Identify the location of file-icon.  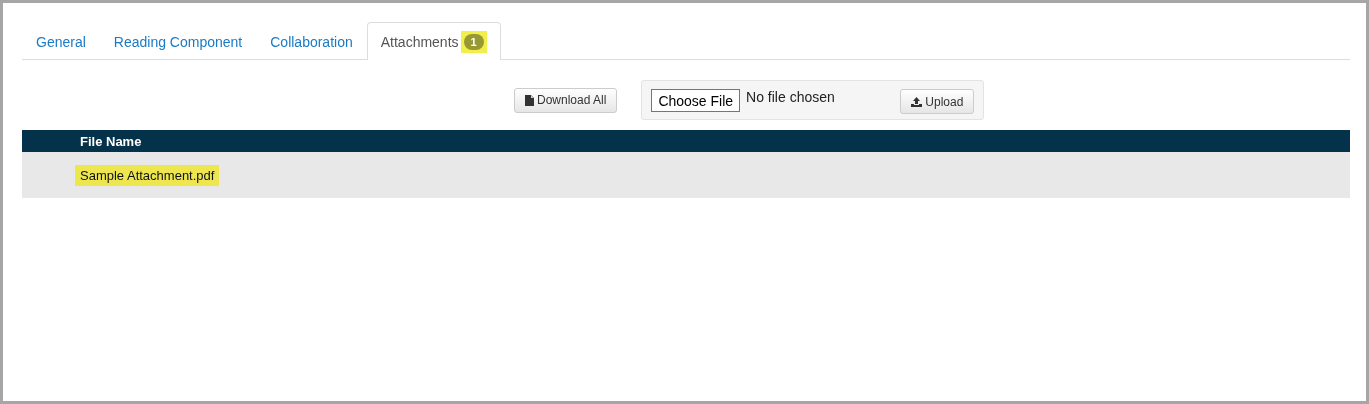
(529, 100).